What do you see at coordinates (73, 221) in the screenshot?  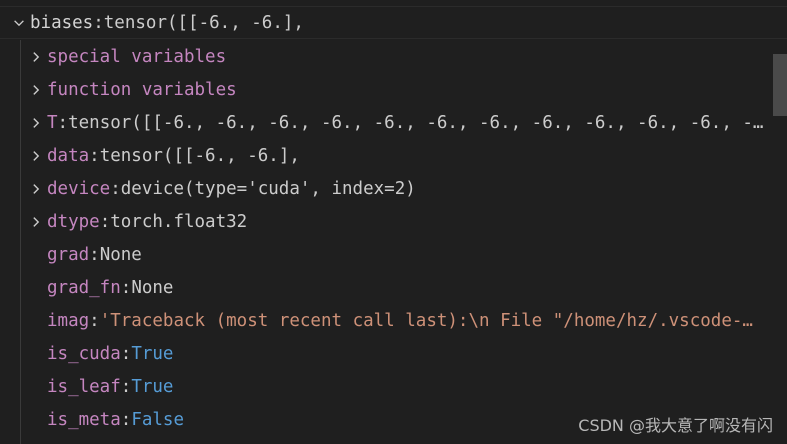 I see `variable-name: dtype` at bounding box center [73, 221].